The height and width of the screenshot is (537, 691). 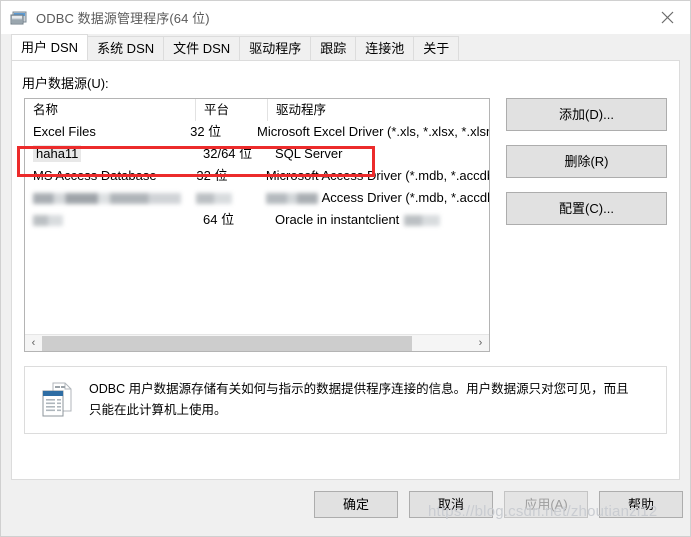 What do you see at coordinates (480, 343) in the screenshot?
I see `scroll-right-icon: ›` at bounding box center [480, 343].